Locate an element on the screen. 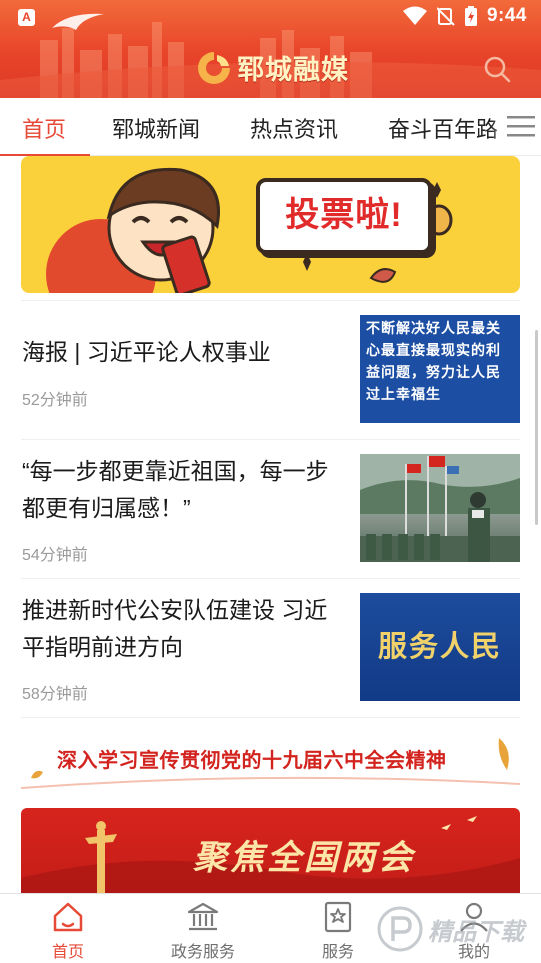  vote-banner-text: 投票啦! is located at coordinates (344, 215).